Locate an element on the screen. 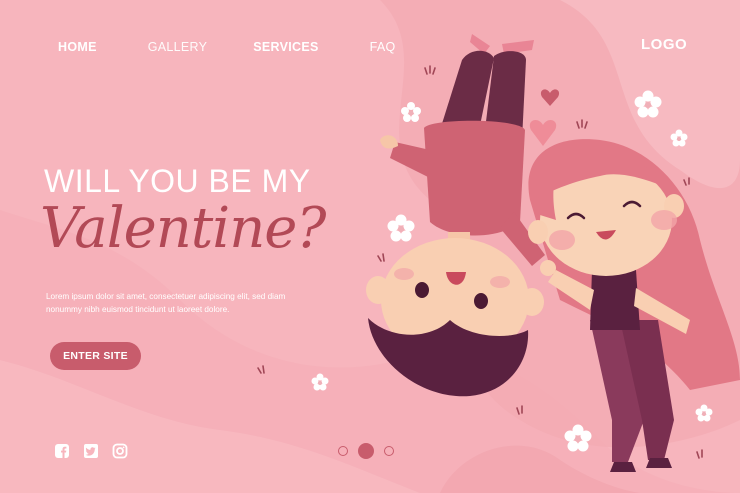  carousel-dots is located at coordinates (366, 451).